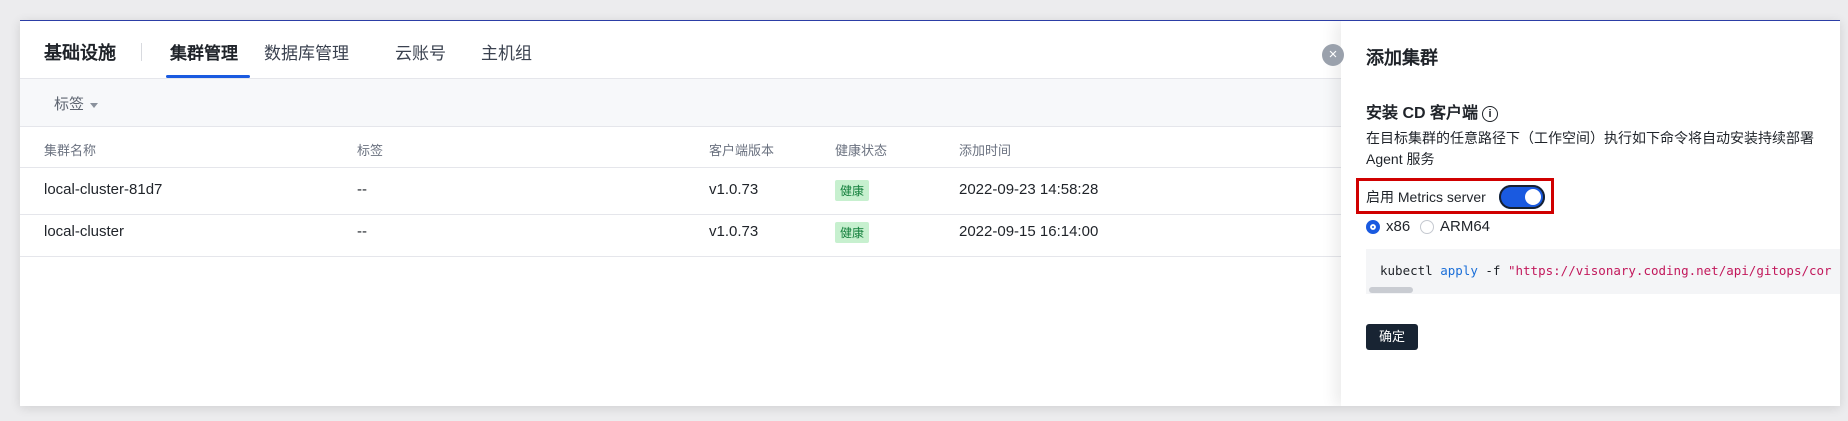  What do you see at coordinates (84, 231) in the screenshot?
I see `cluster-name: local-cluster` at bounding box center [84, 231].